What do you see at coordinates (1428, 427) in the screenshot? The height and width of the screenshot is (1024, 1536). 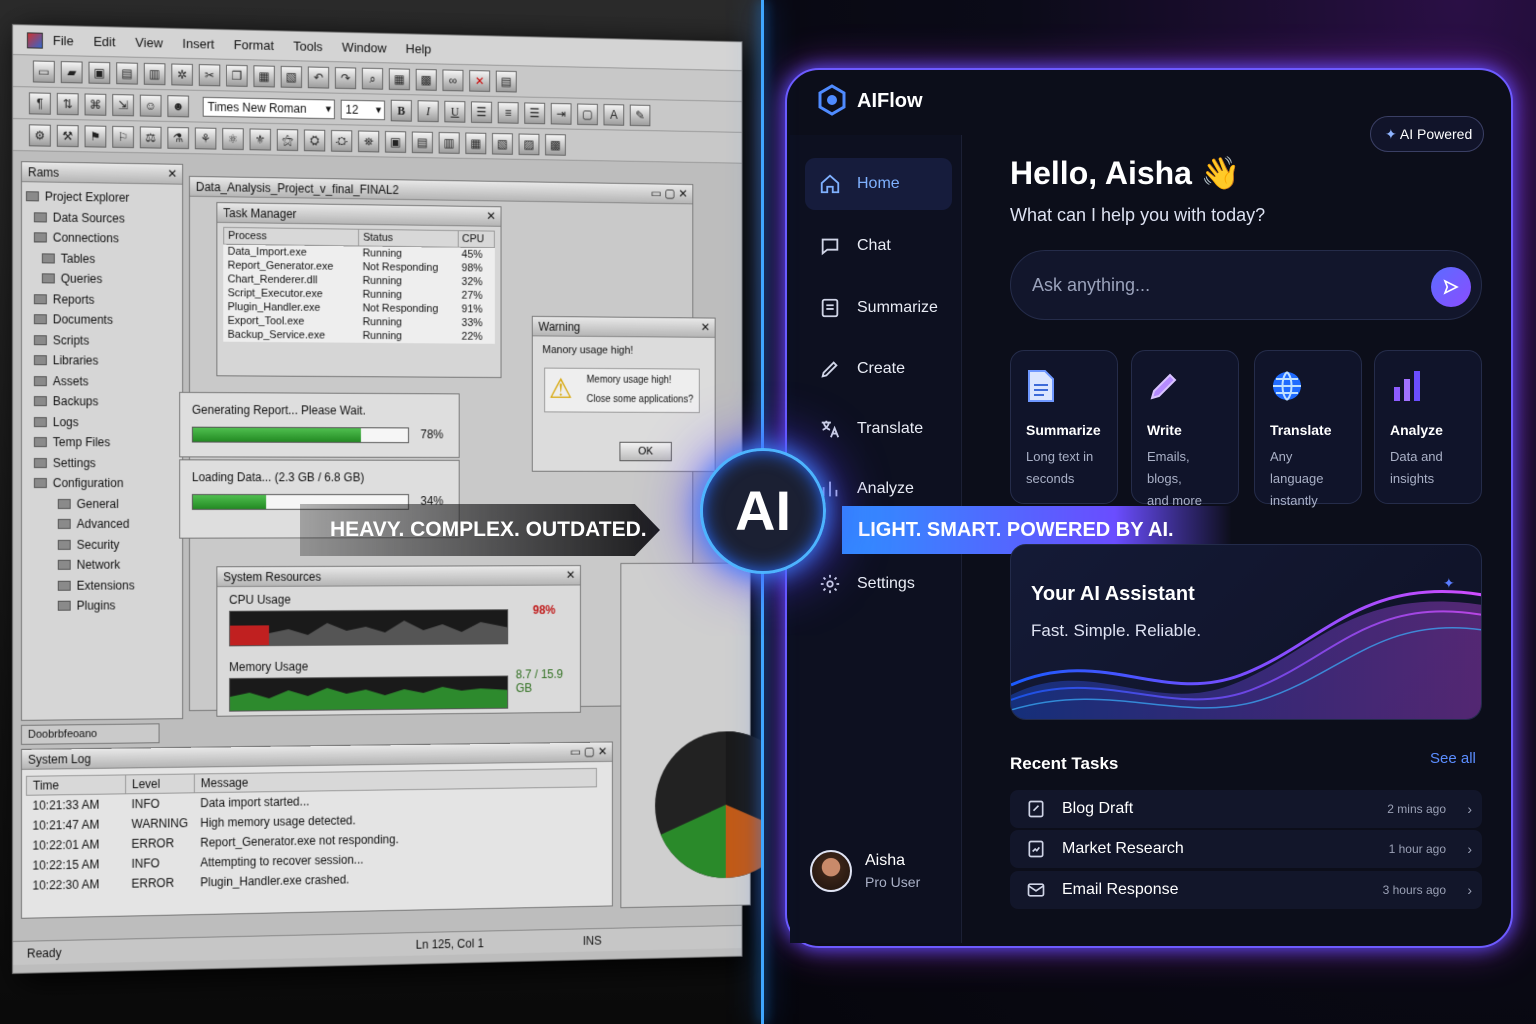 I see `card-analyze: Analyze Data and insights` at bounding box center [1428, 427].